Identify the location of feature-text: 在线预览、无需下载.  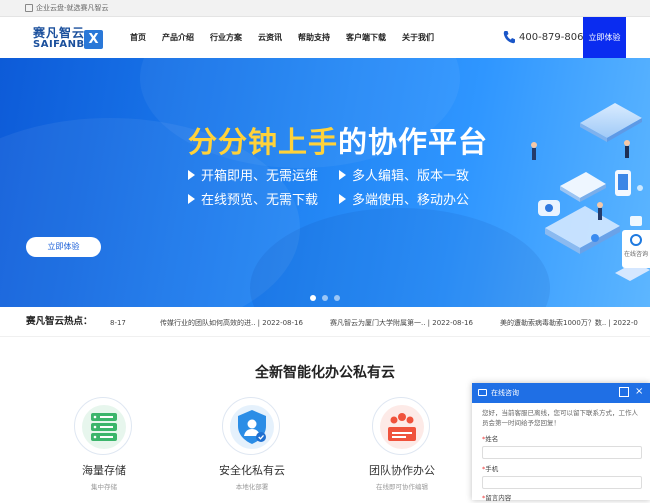
(260, 200).